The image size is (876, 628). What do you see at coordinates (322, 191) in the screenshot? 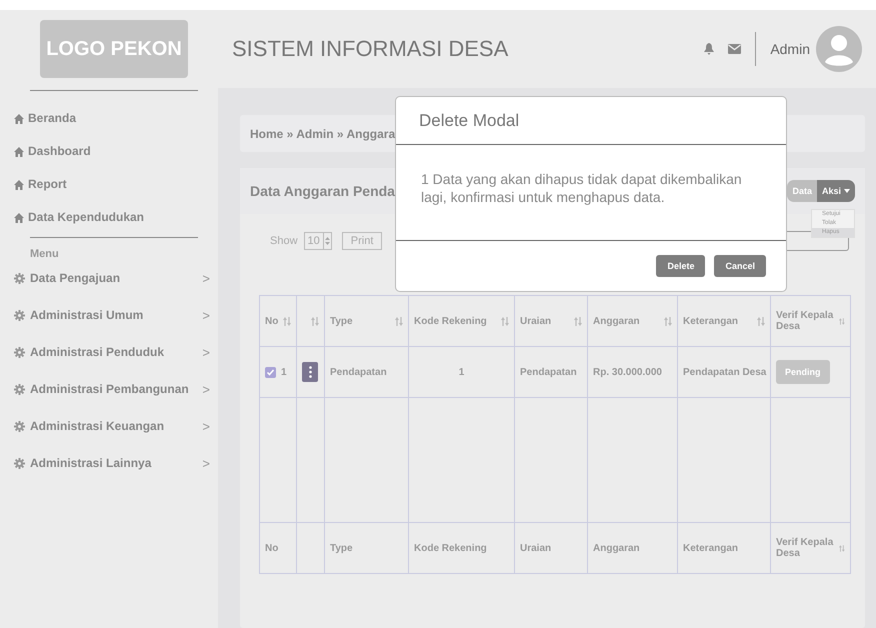
I see `card-title: Data Anggaran Penda` at bounding box center [322, 191].